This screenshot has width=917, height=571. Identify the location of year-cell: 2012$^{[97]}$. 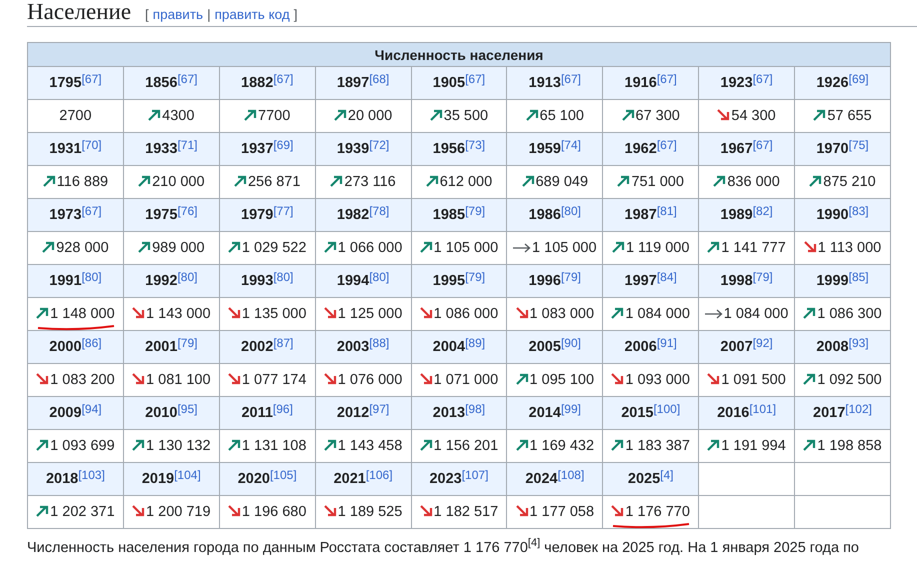
(363, 413).